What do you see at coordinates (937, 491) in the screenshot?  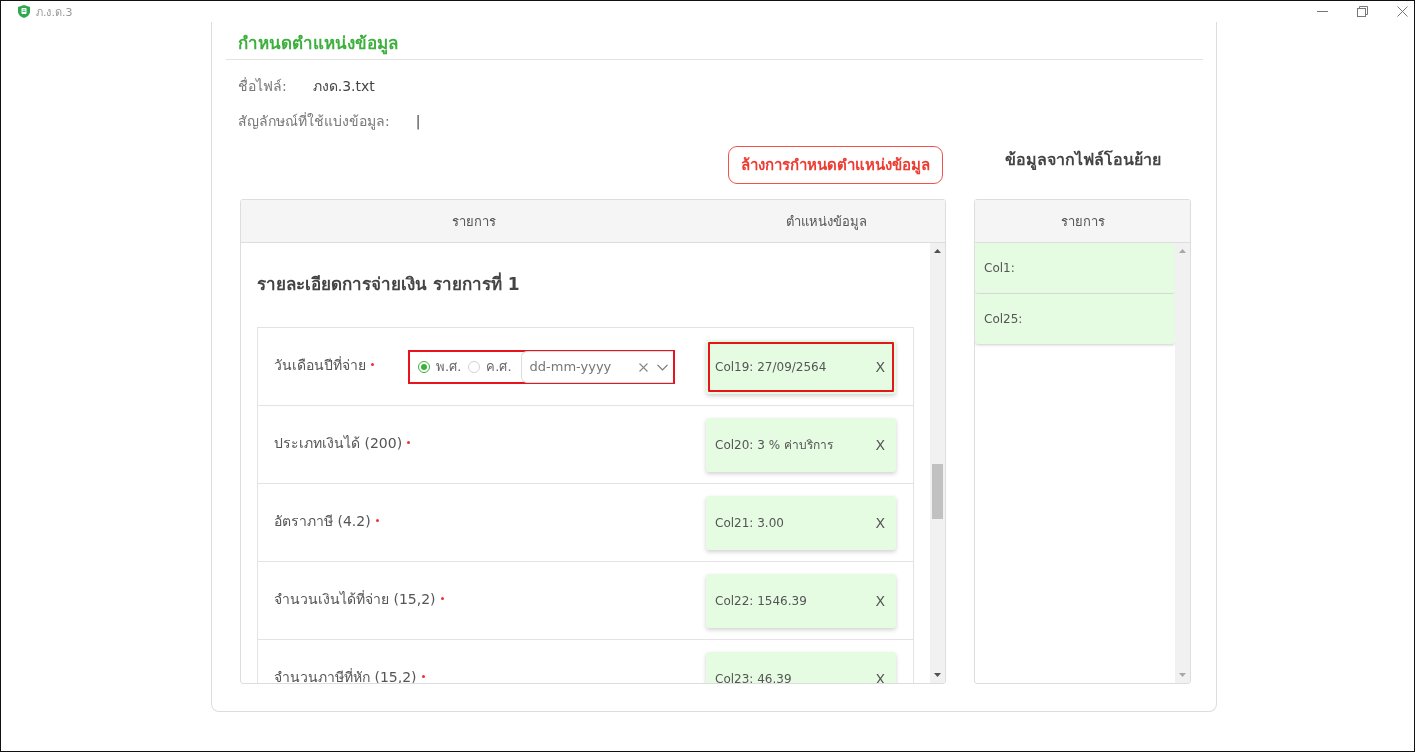 I see `scrollbar-thumb` at bounding box center [937, 491].